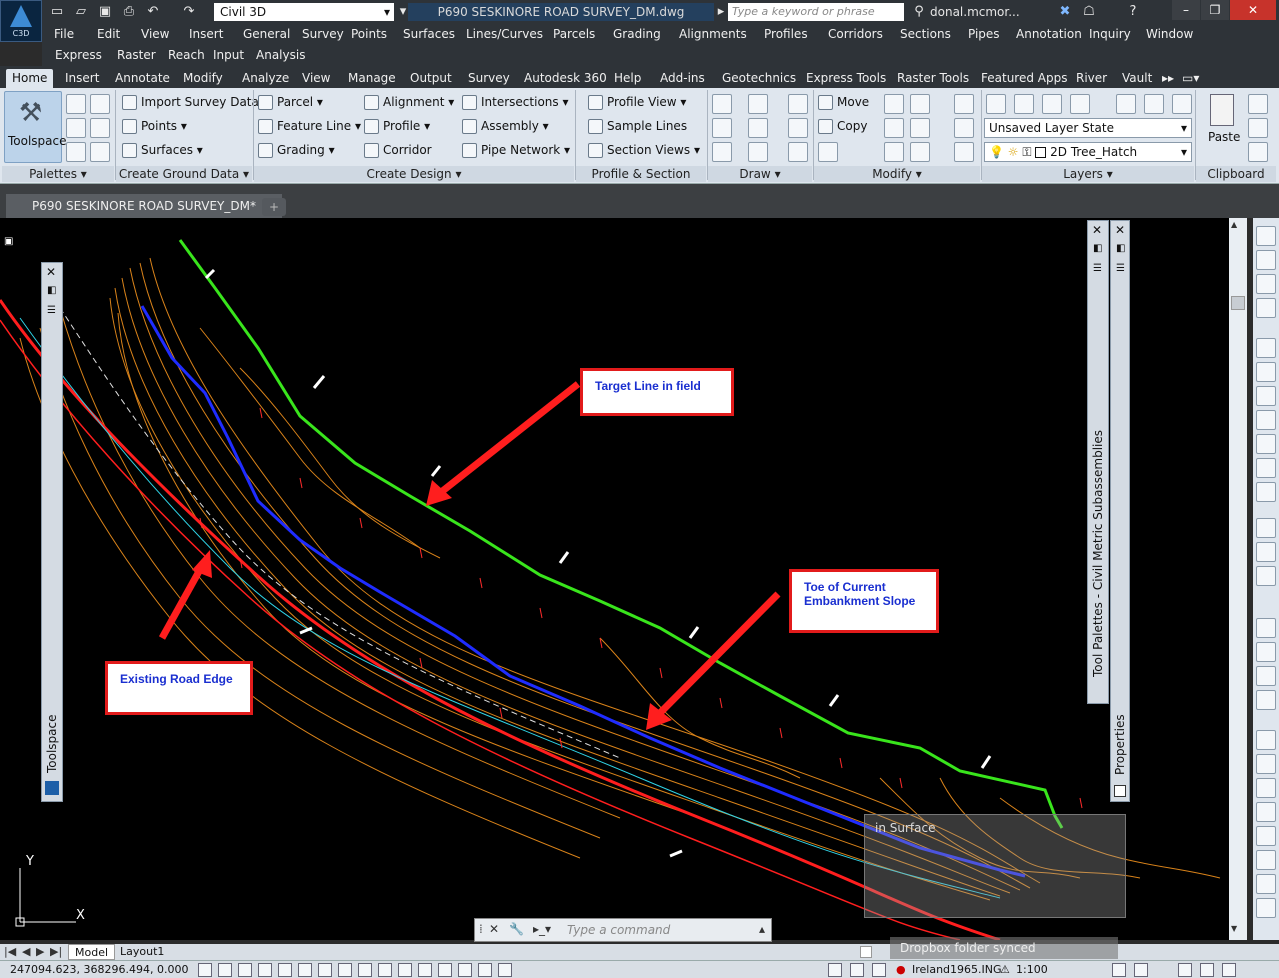  Describe the element at coordinates (206, 34) in the screenshot. I see `menu-insert: Insert` at that location.